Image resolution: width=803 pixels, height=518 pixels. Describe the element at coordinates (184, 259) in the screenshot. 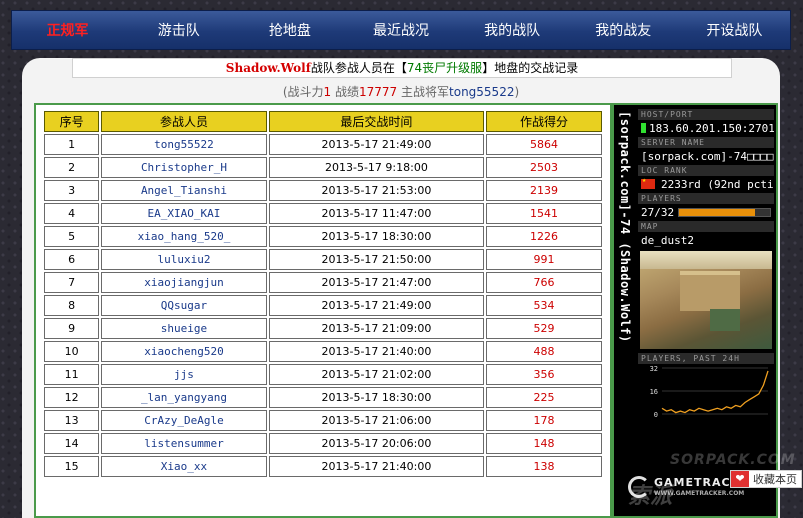

I see `row-player-link: luluxiu2` at that location.